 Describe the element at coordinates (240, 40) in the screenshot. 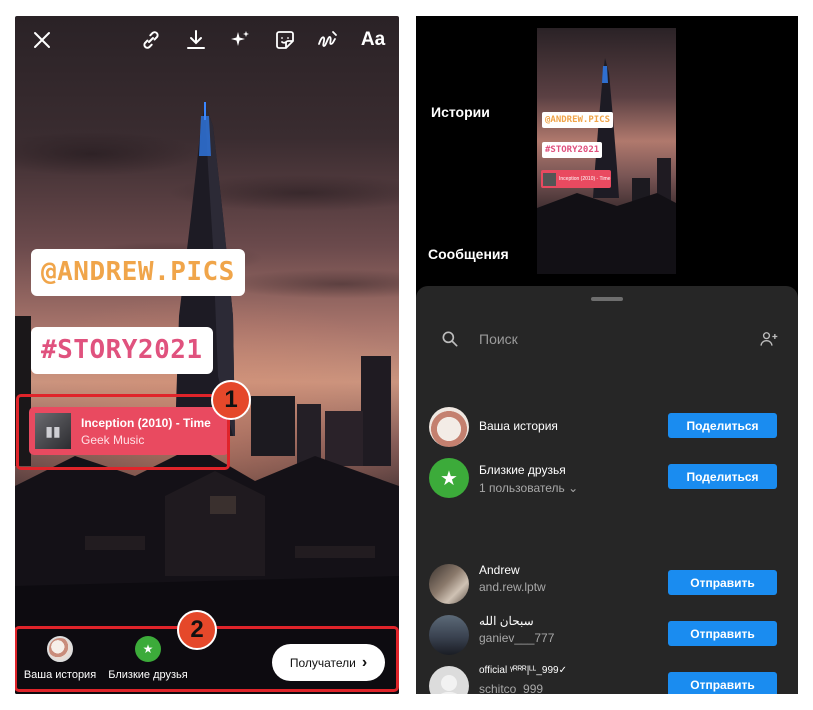

I see `sparkles-icon` at that location.